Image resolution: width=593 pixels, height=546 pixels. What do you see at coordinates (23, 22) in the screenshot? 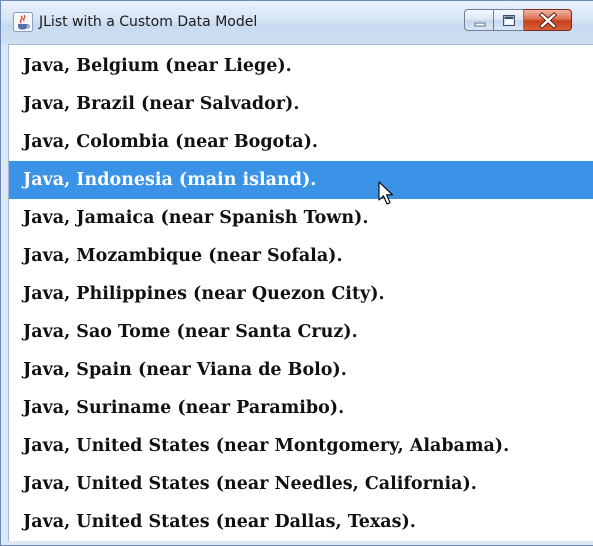
I see `java-coffee-cup-icon` at bounding box center [23, 22].